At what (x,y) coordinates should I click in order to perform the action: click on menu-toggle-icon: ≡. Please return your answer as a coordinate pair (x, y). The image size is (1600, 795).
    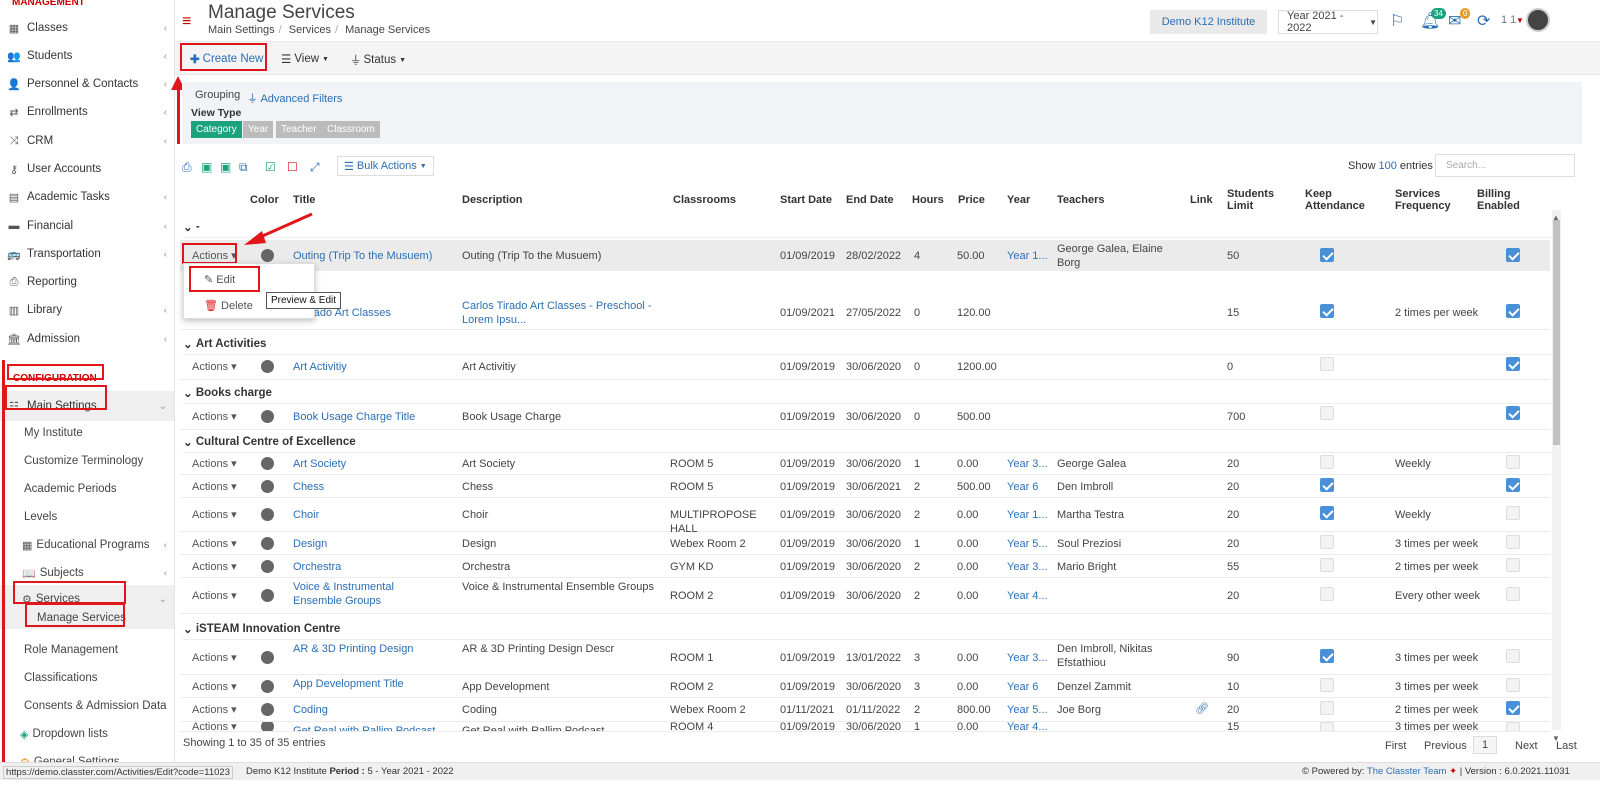
    Looking at the image, I should click on (186, 22).